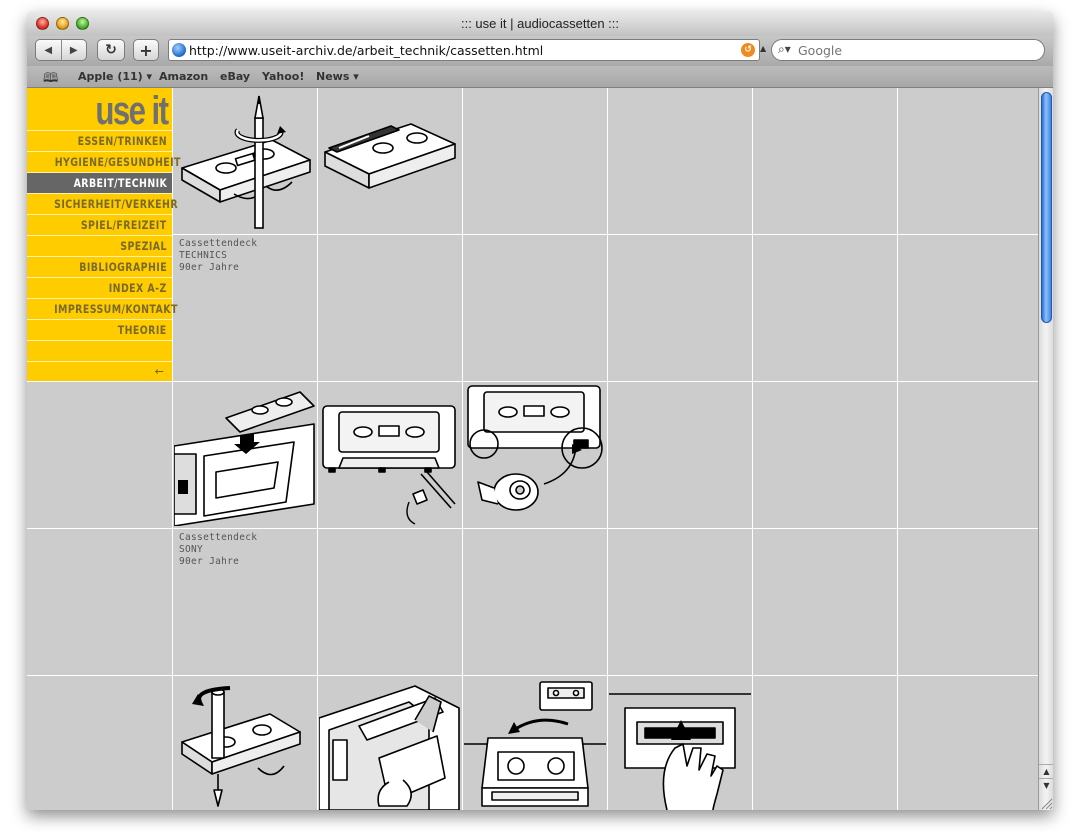  I want to click on nav-item-bibliographie: BIBLIOGRAPHIE, so click(99, 266).